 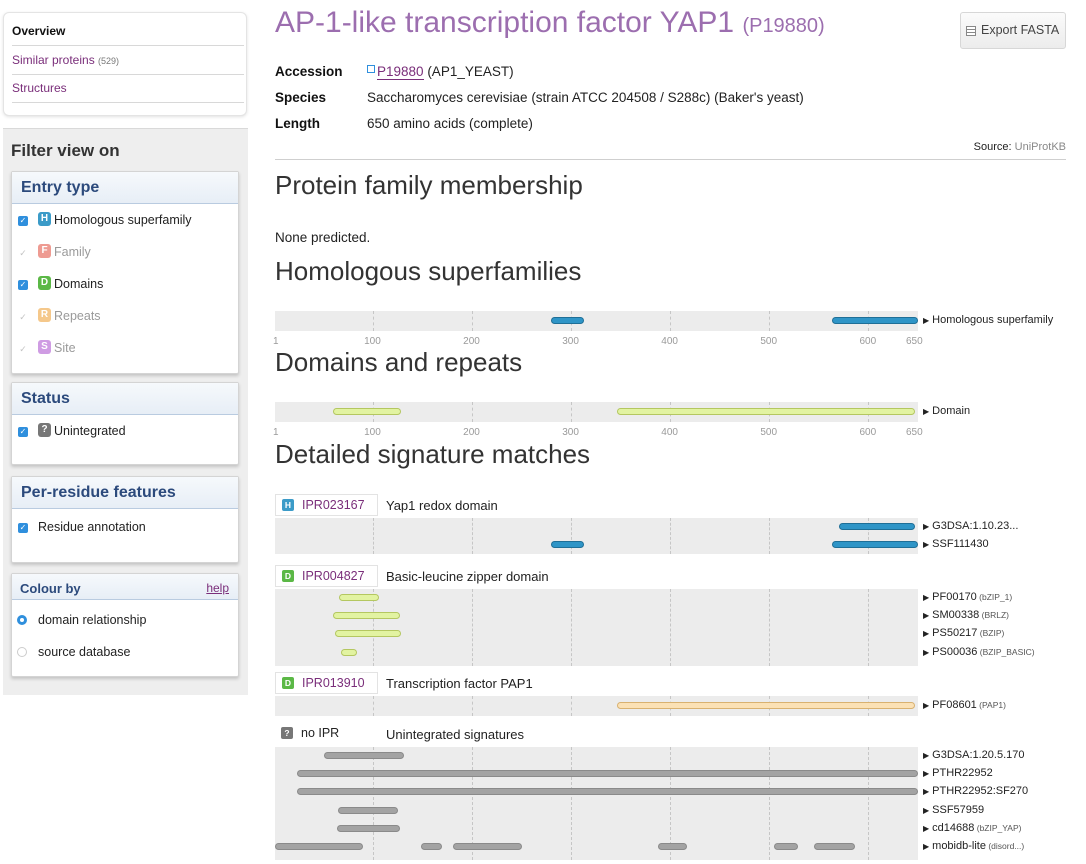 What do you see at coordinates (963, 633) in the screenshot?
I see `track-row-label: ▶ PS50217 (BZIP)` at bounding box center [963, 633].